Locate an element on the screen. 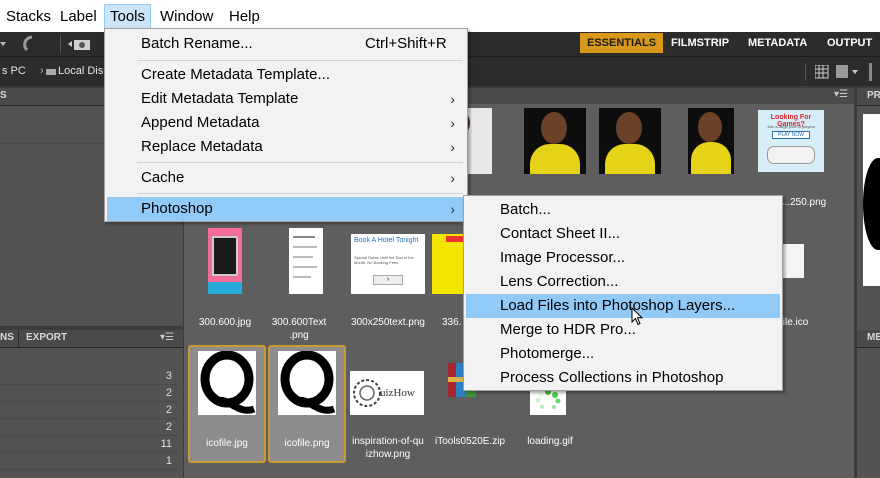 This screenshot has height=478, width=880. dropdown-arrow-icon is located at coordinates (5, 44).